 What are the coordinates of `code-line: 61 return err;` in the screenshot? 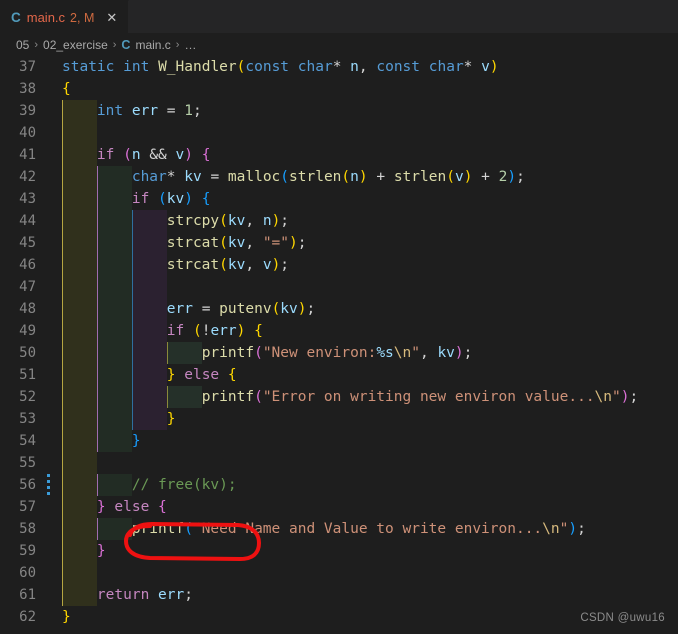 It's located at (339, 595).